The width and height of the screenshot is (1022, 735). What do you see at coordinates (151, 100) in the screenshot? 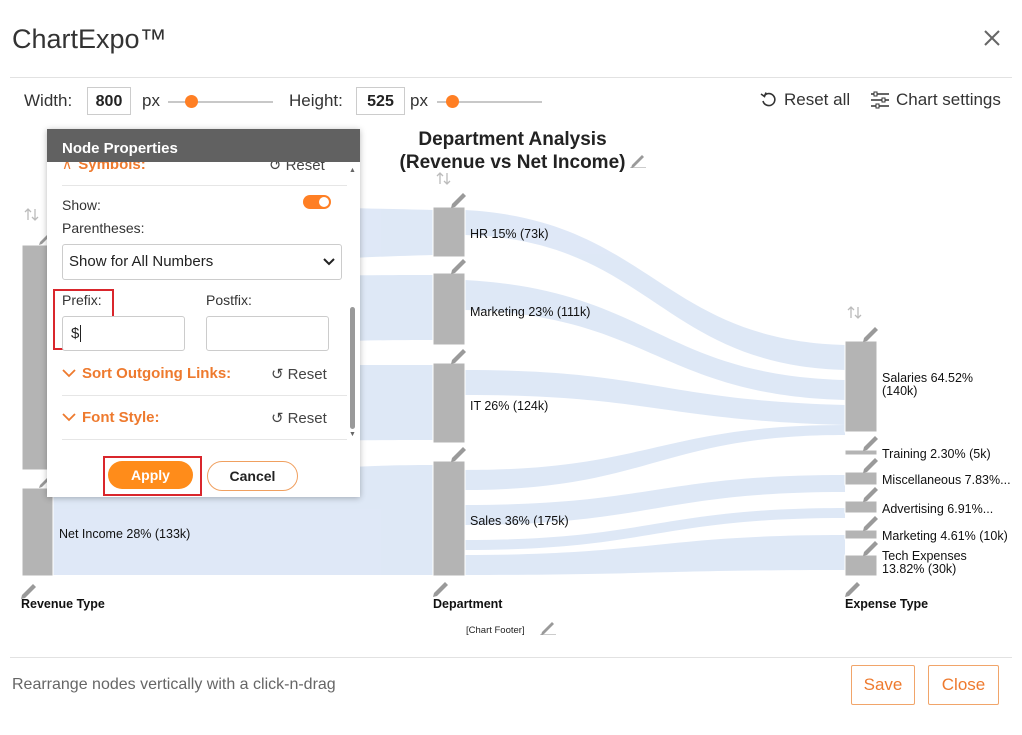
I see `width-unit: px` at bounding box center [151, 100].